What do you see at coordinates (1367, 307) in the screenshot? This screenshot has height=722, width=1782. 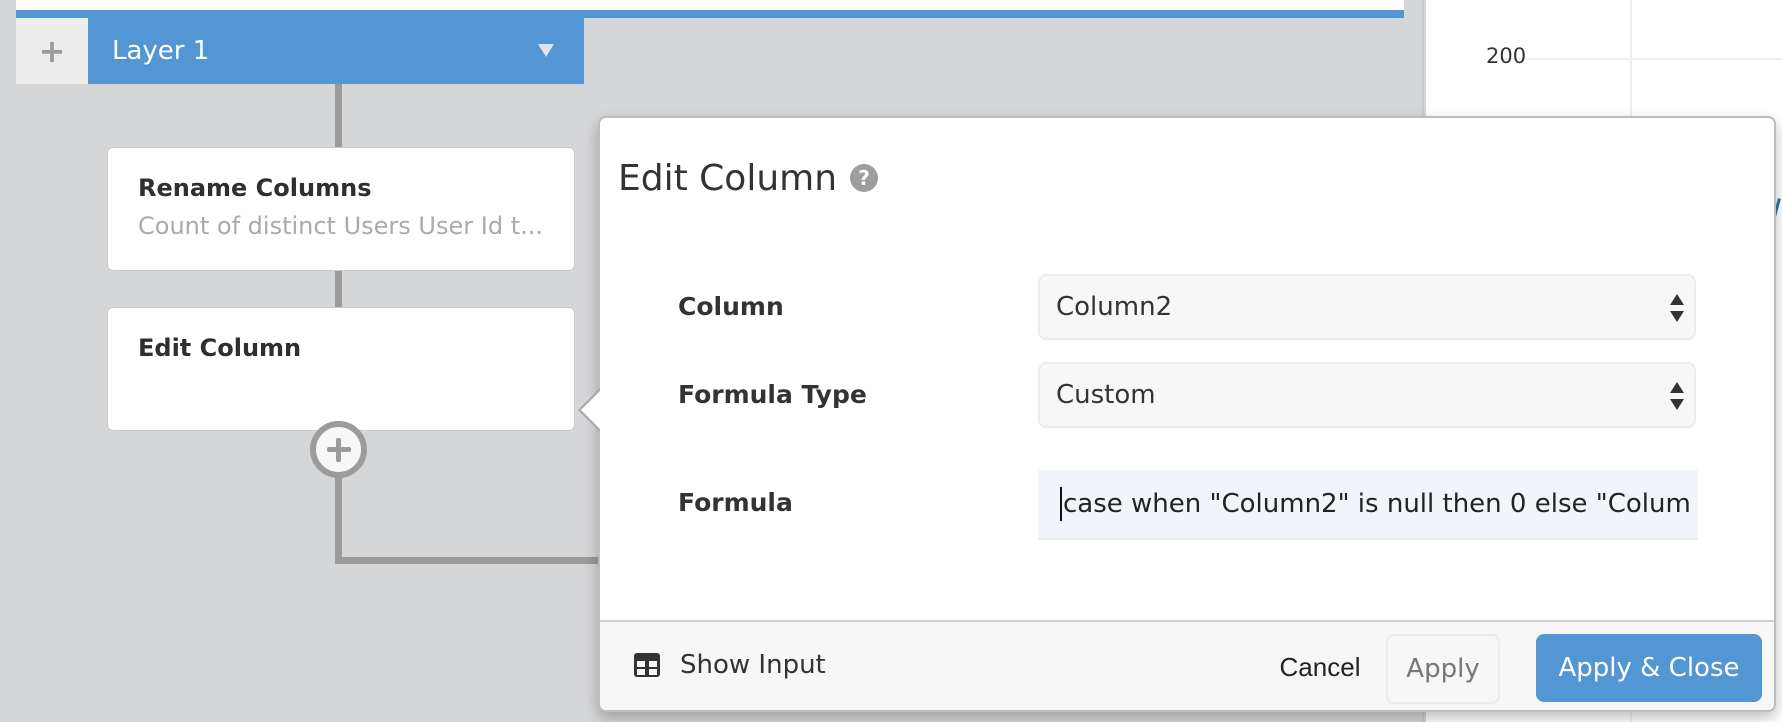 I see `column-select: Column2` at bounding box center [1367, 307].